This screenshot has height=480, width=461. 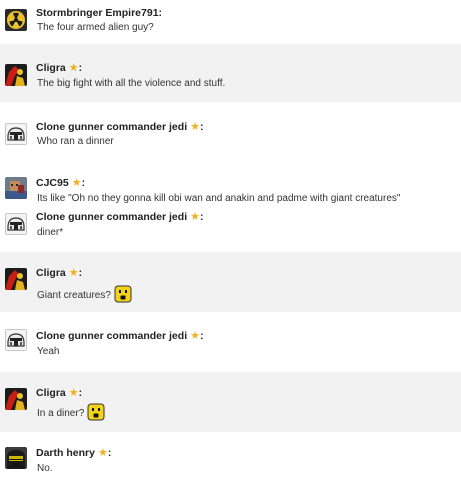 I want to click on message-text: The four armed alien guy?, so click(x=95, y=27).